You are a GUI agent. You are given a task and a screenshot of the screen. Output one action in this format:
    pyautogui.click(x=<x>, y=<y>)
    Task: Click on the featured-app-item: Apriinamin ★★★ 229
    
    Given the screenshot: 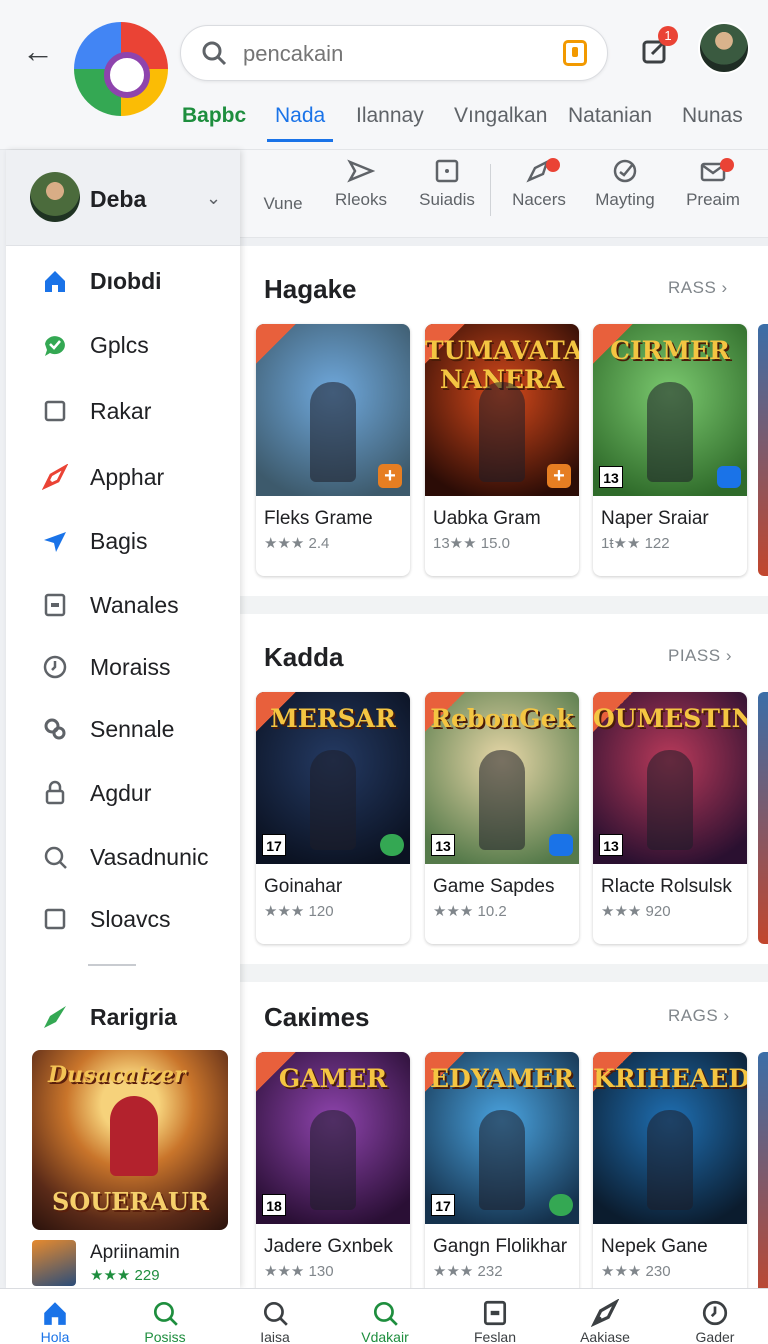 What is the action you would take?
    pyautogui.click(x=132, y=1263)
    